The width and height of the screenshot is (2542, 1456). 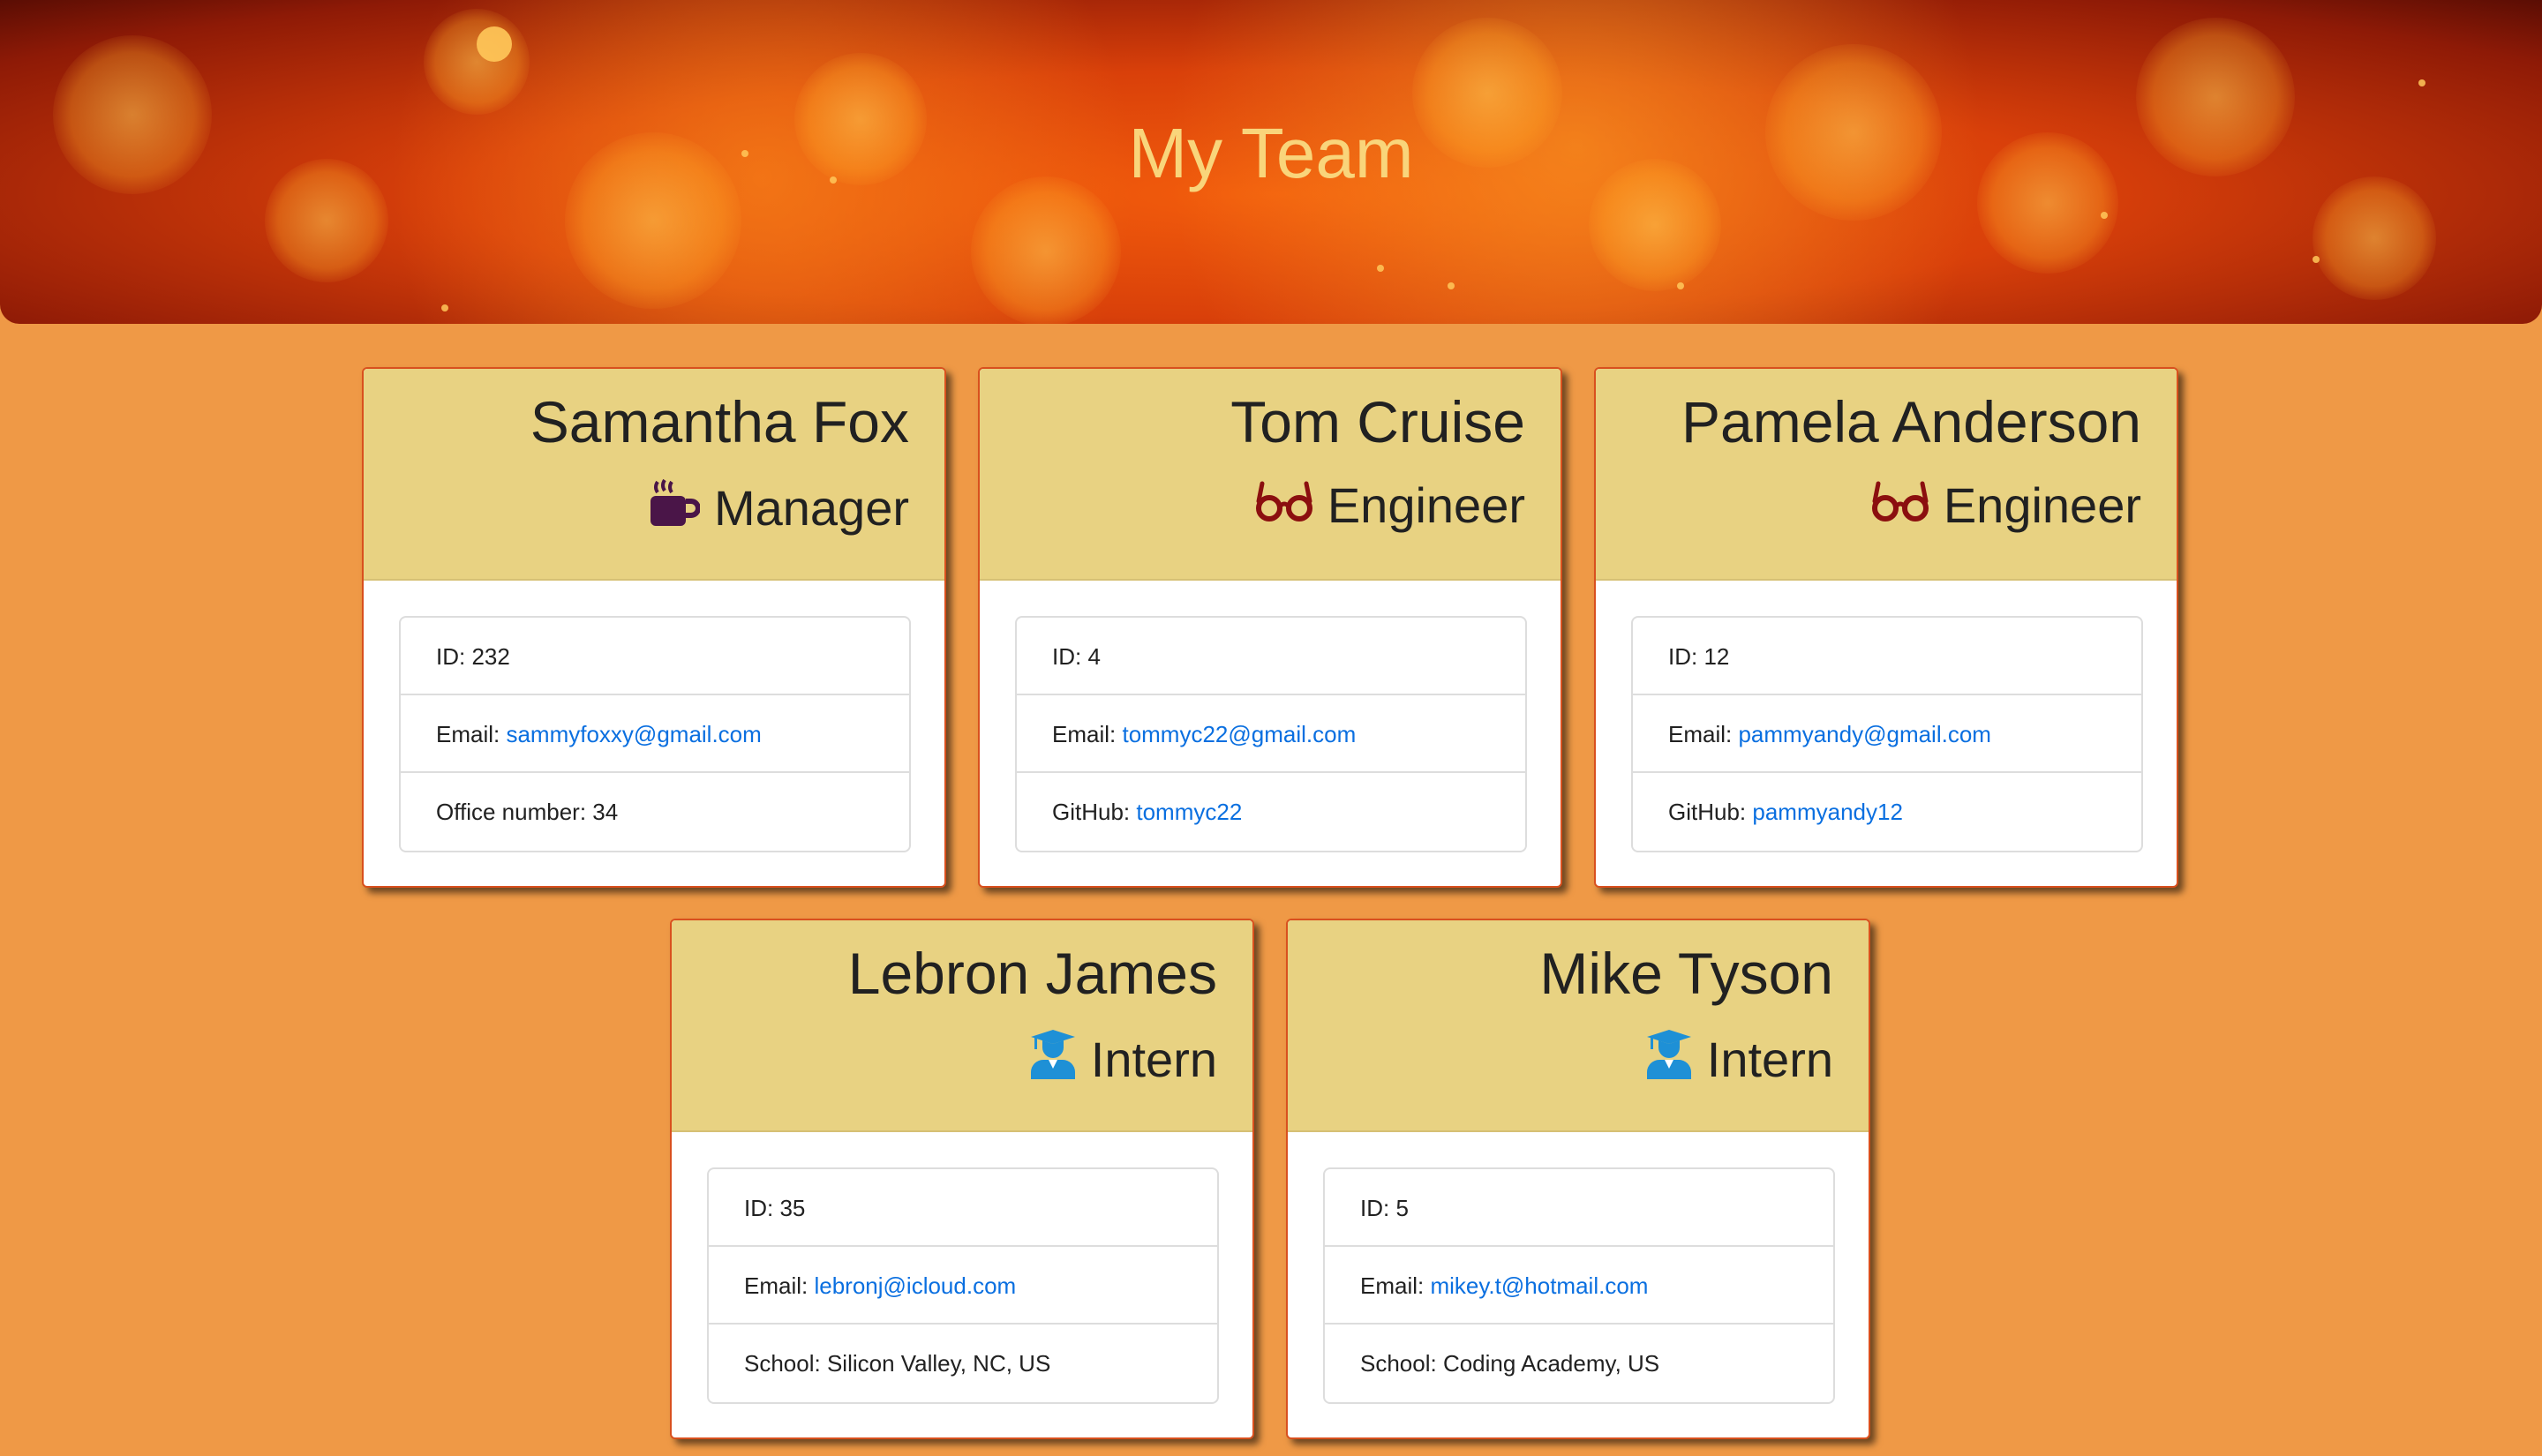 I want to click on email-link: tommyc22@gmail.com, so click(x=1239, y=734).